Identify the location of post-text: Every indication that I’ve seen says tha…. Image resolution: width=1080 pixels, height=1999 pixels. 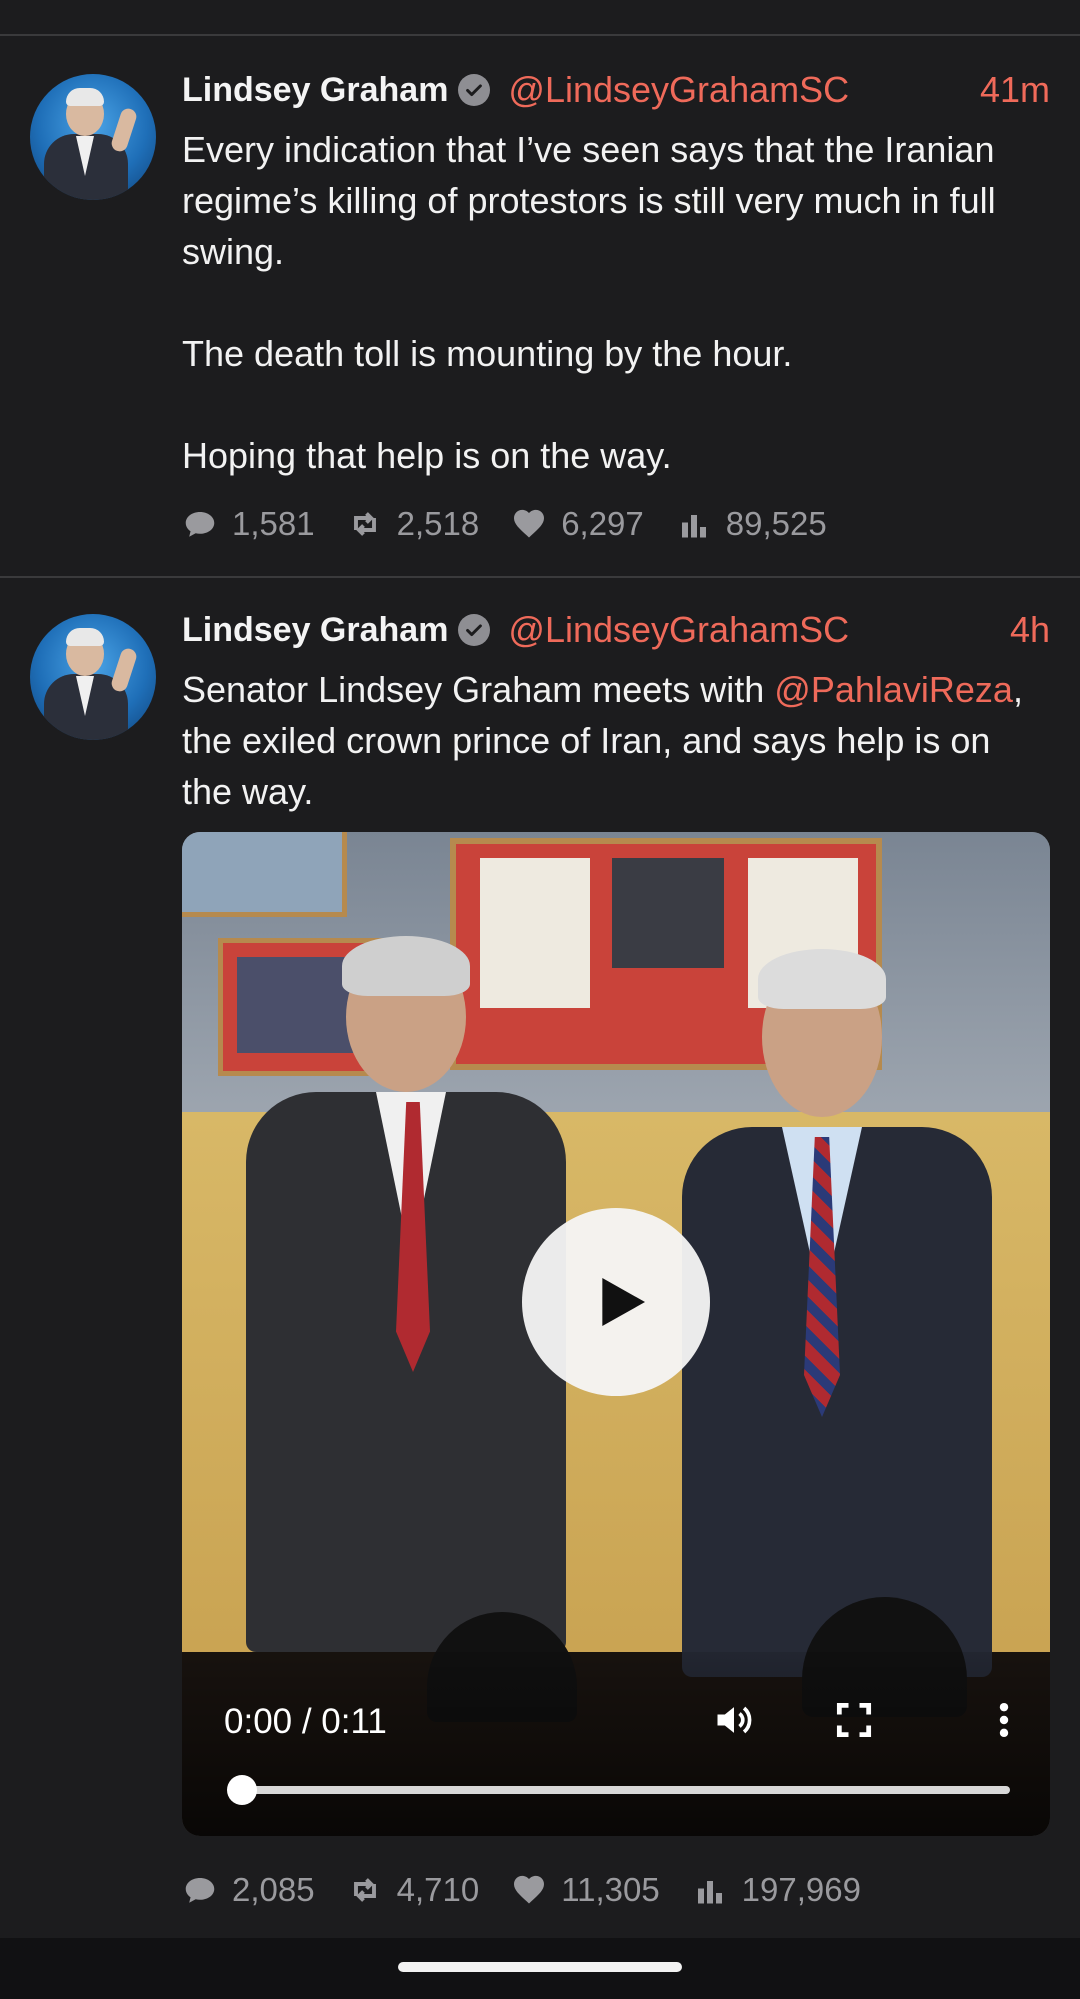
(612, 302).